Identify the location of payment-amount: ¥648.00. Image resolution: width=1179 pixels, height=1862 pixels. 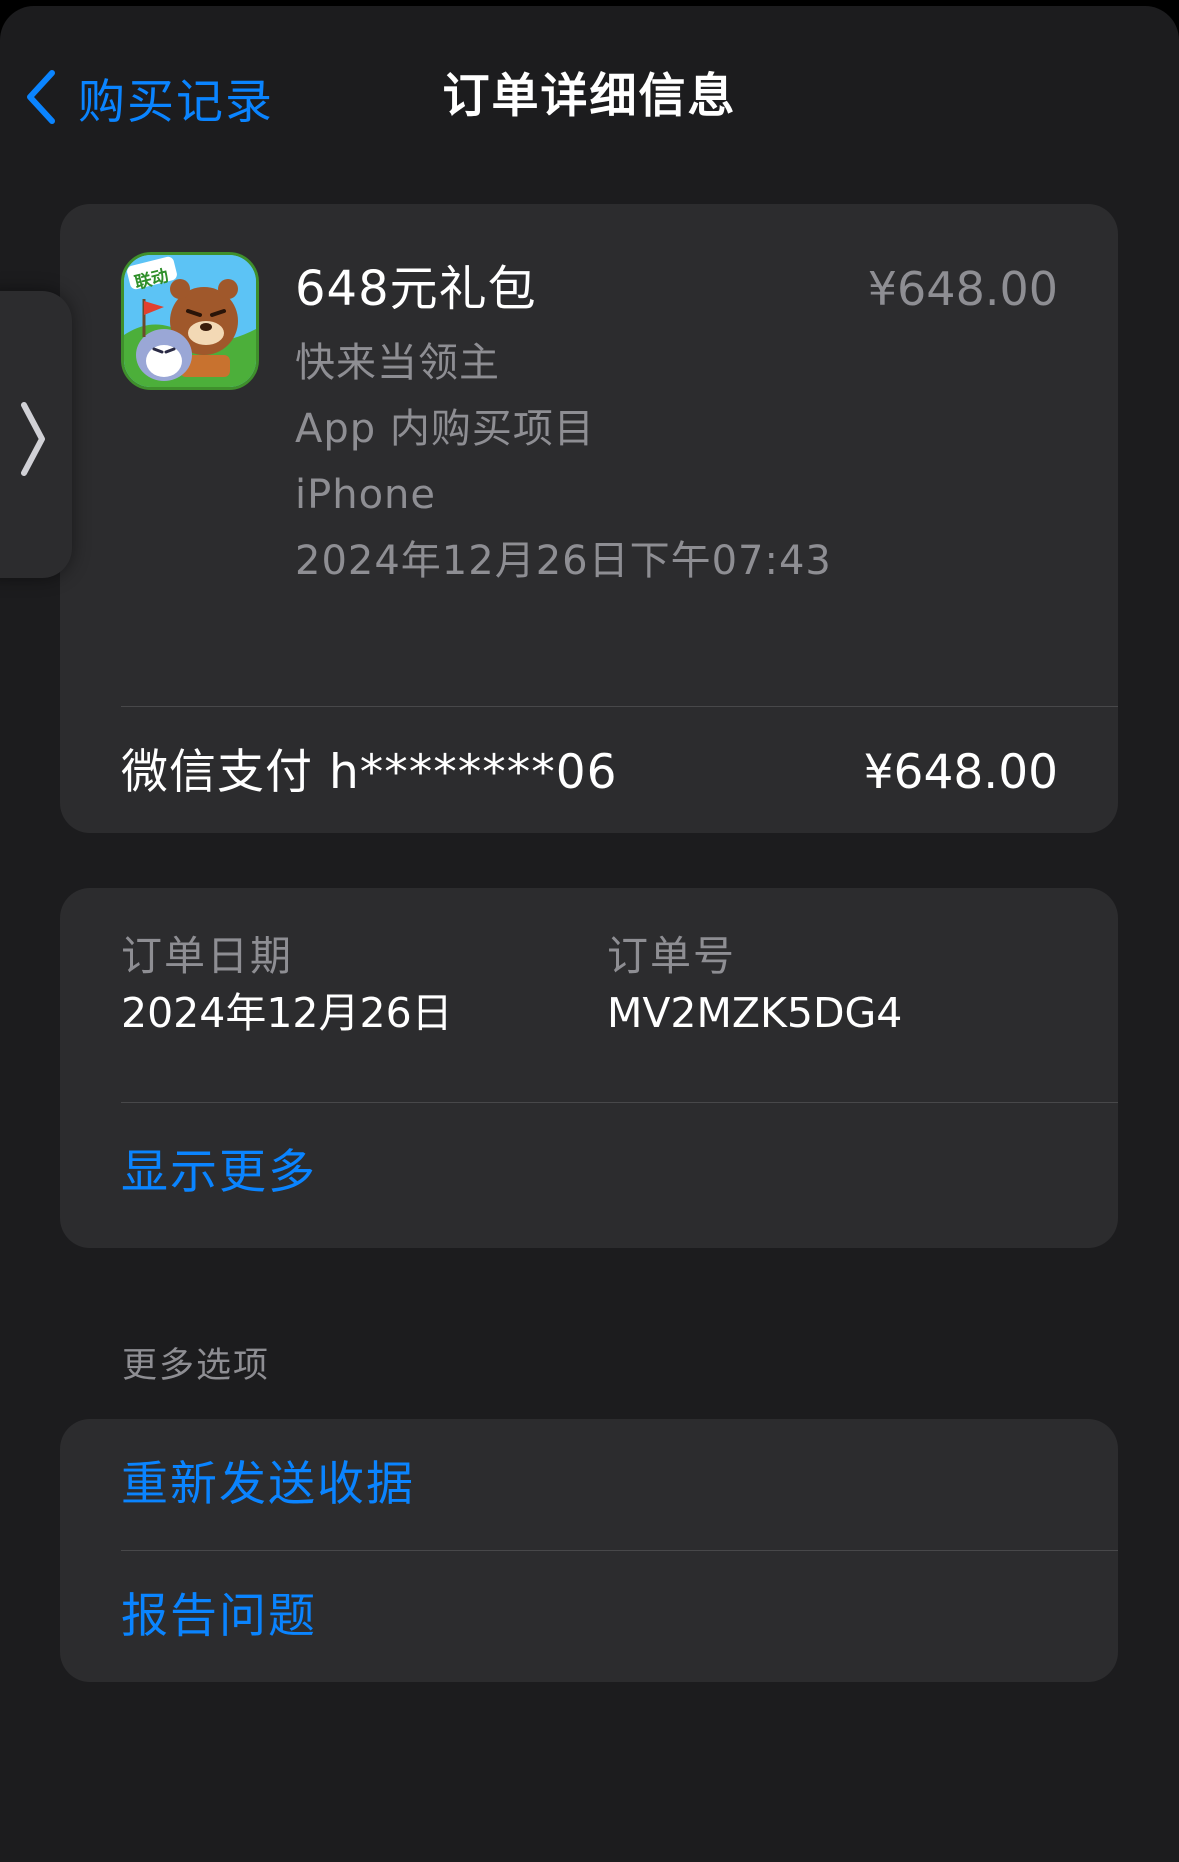
(960, 772).